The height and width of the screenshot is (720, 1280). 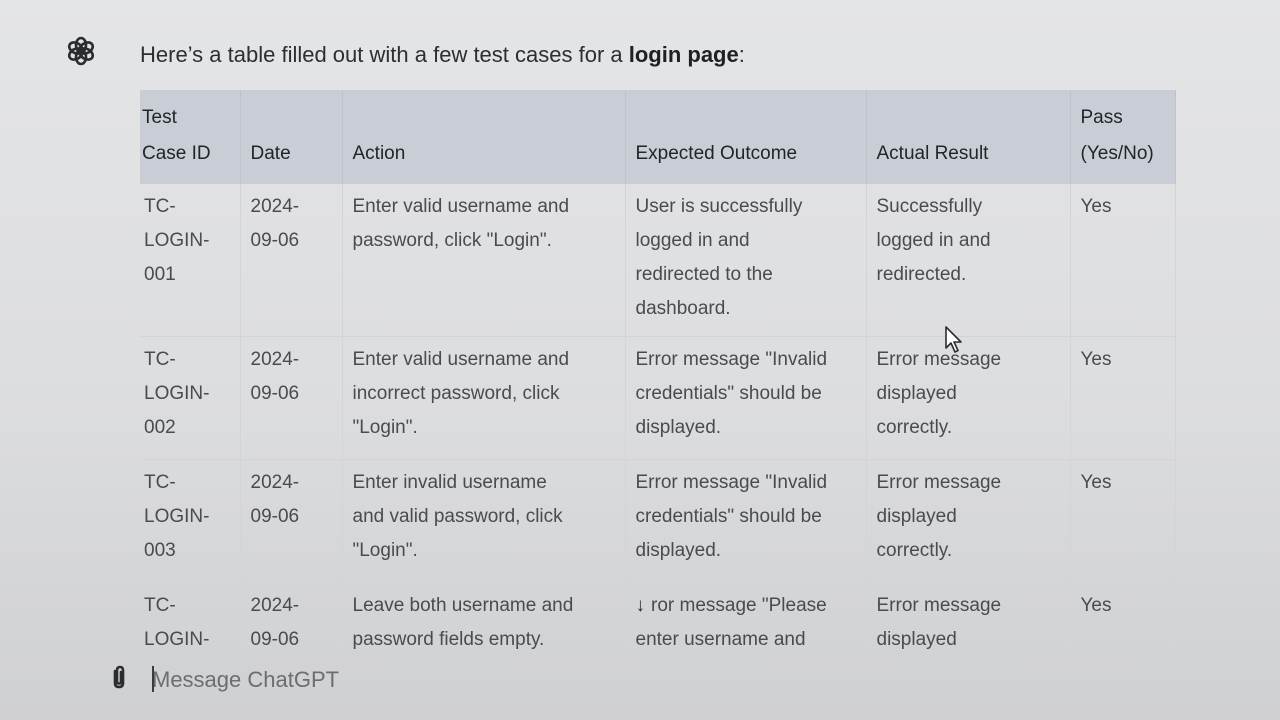 I want to click on cell-line: 003, so click(x=160, y=550).